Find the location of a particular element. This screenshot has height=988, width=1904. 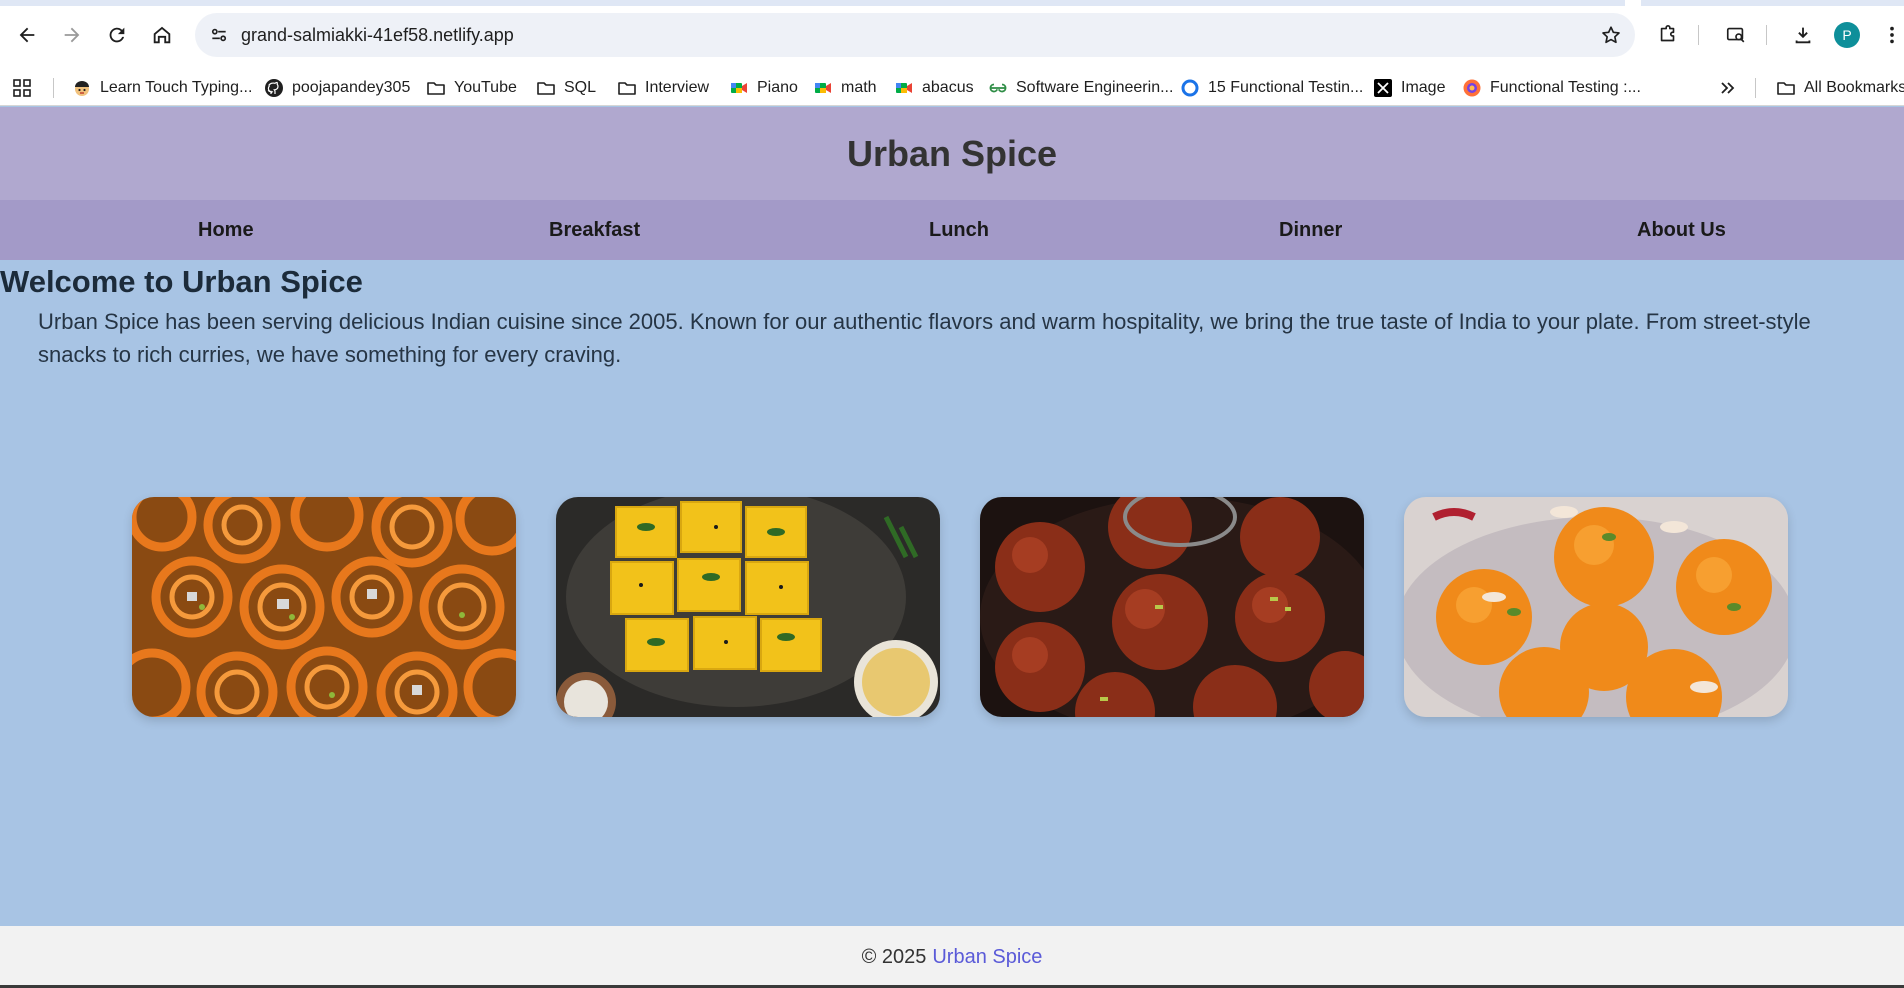

all-bookmarks-label: All Bookmarks is located at coordinates (1854, 87).